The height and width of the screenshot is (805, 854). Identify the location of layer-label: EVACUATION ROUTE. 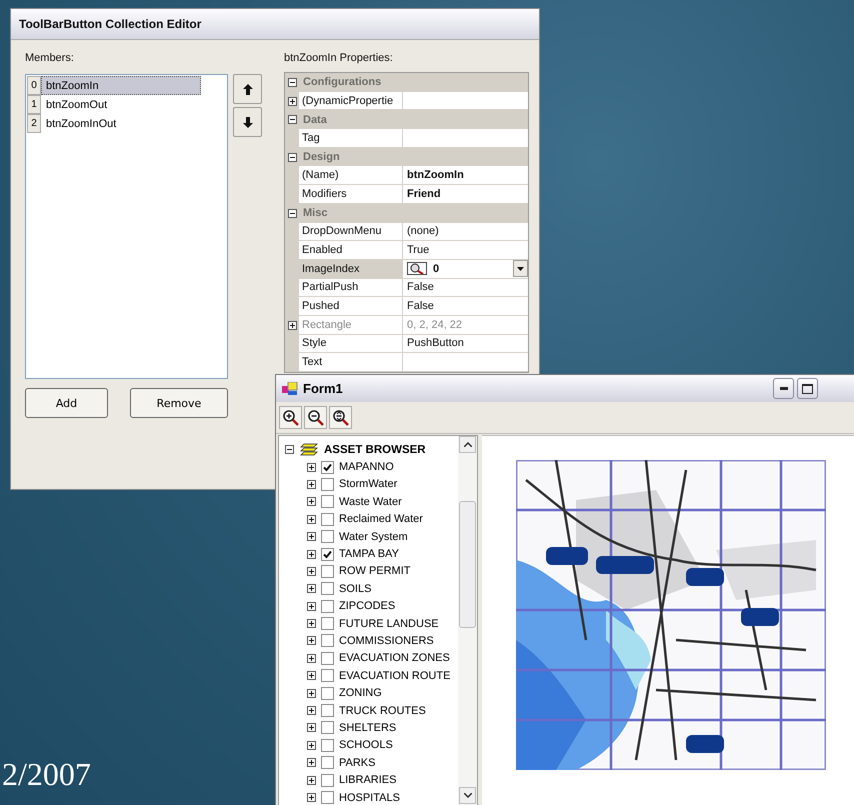
(394, 676).